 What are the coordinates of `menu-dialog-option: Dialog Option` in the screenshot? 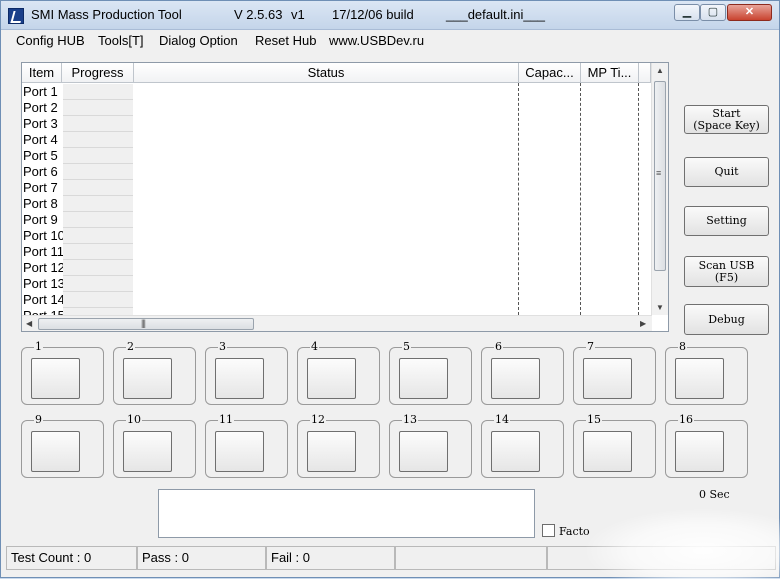 It's located at (198, 40).